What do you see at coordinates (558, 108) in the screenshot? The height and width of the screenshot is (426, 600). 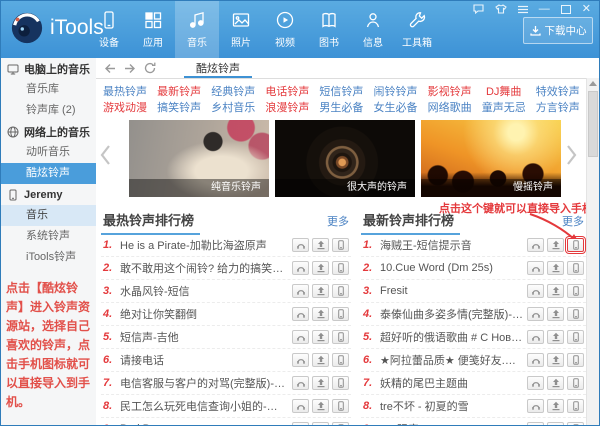 I see `category-link: 方言铃声` at bounding box center [558, 108].